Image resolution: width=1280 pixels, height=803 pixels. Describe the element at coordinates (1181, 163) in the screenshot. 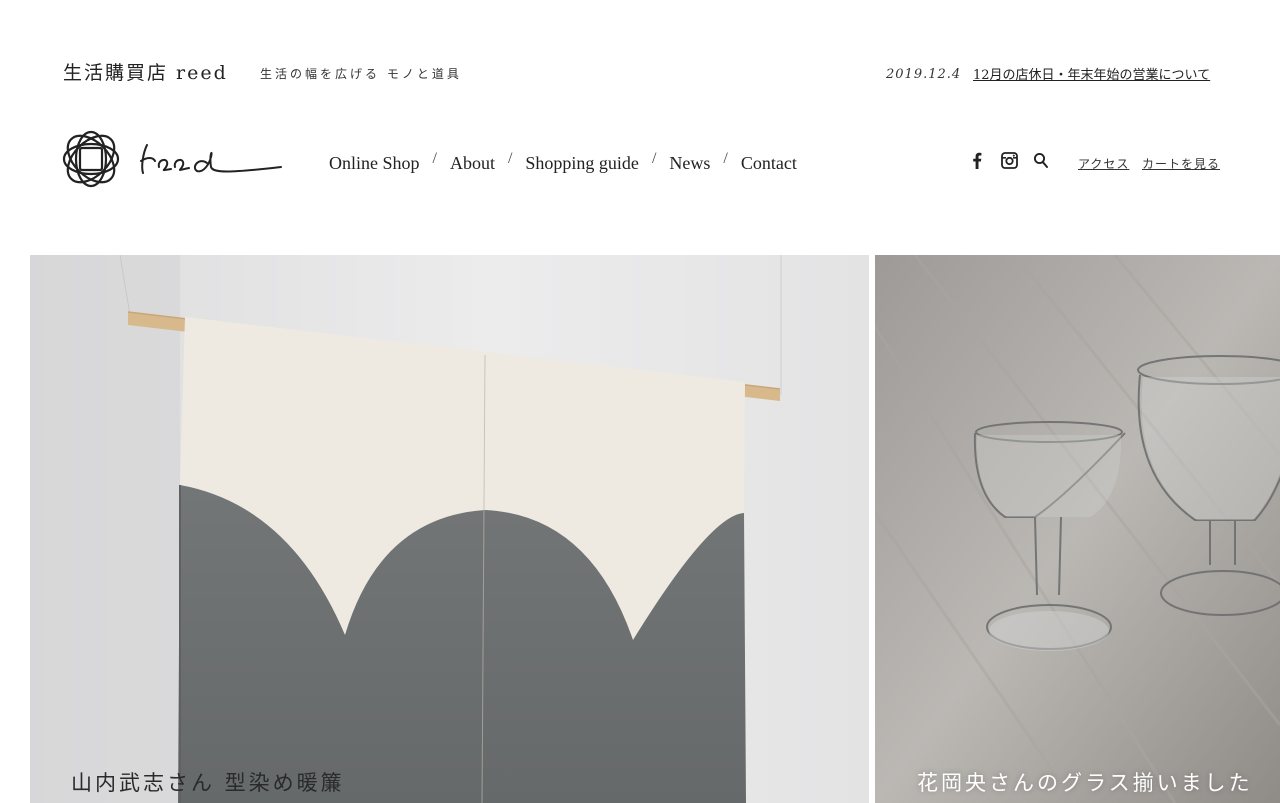

I see `view-cart-link: カートを見る` at that location.